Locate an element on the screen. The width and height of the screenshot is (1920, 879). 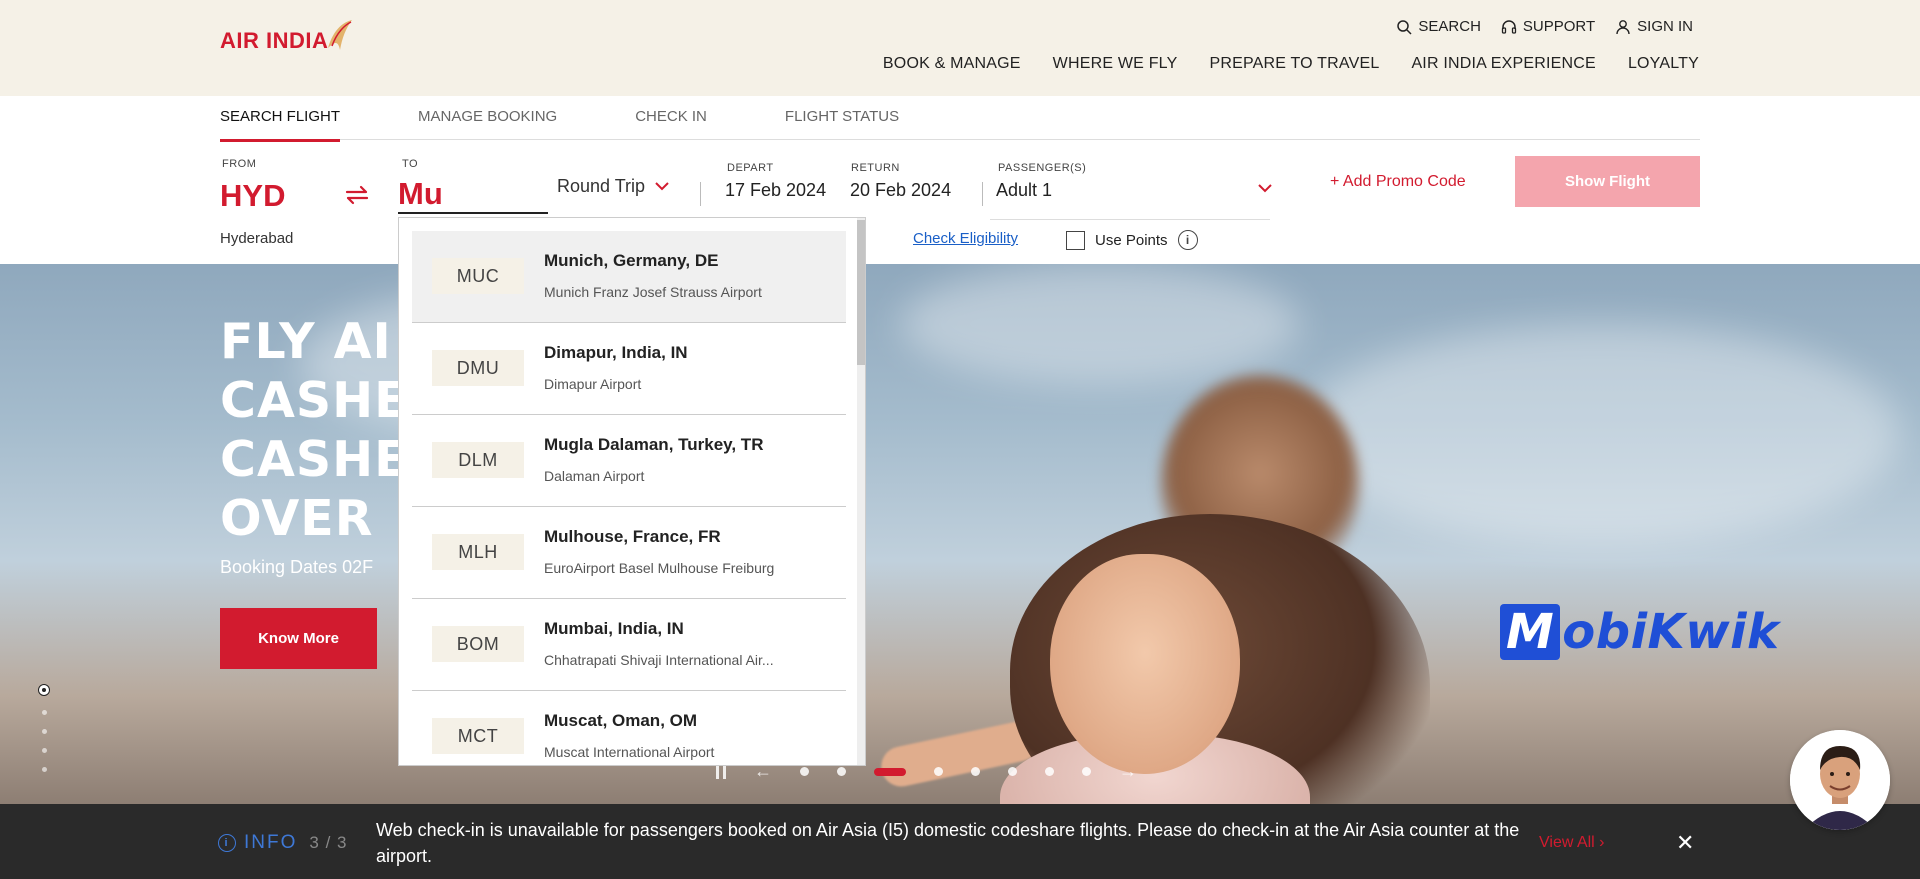
airport-option: DMU Dimapur, India, IN Dimapur Airport is located at coordinates (629, 369).